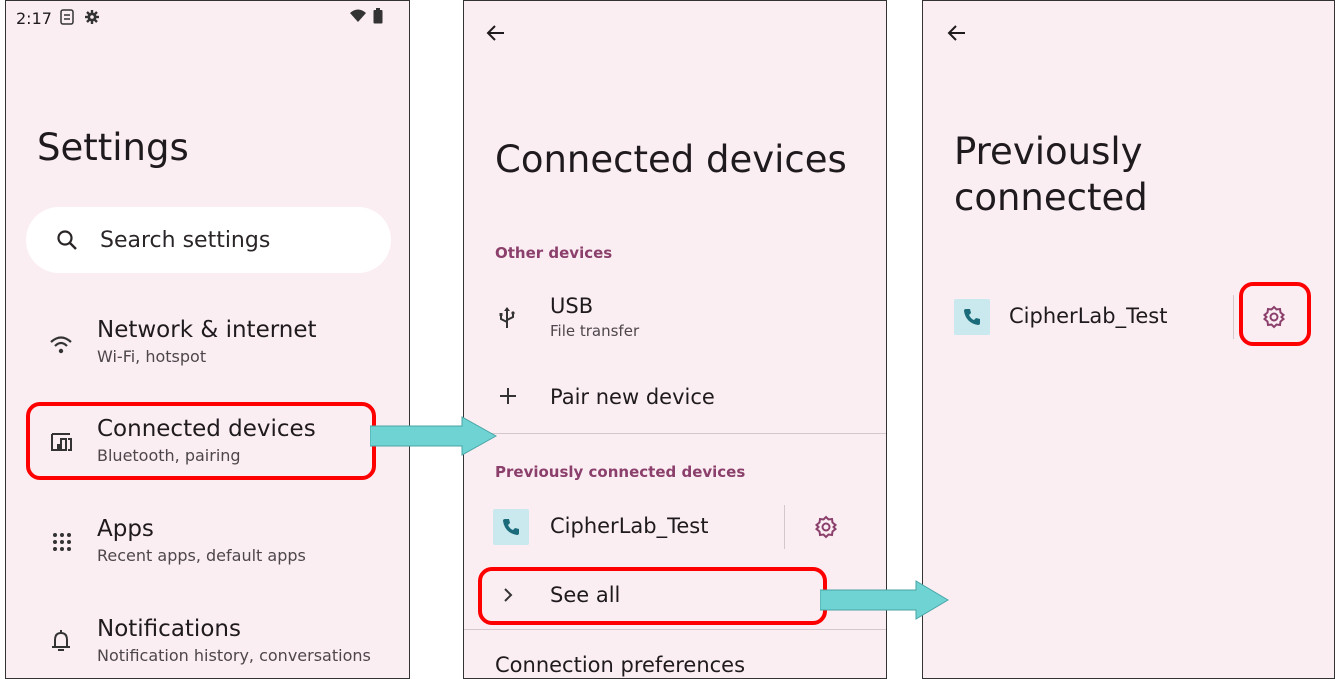 The image size is (1335, 679). I want to click on status-time: 2:17, so click(34, 18).